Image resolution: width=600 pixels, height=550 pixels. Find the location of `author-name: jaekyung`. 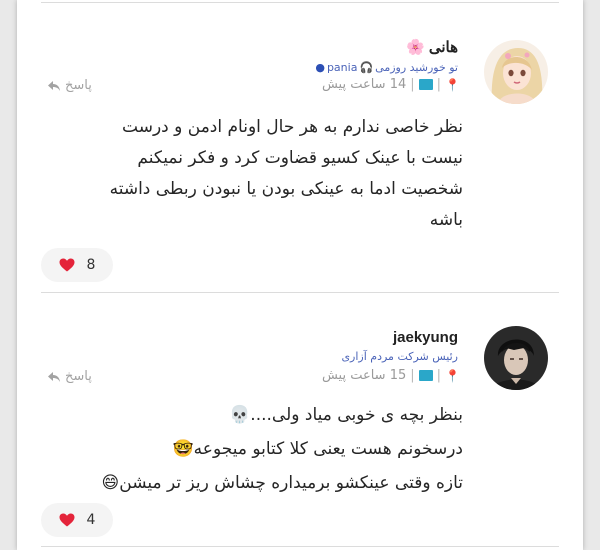

author-name: jaekyung is located at coordinates (425, 337).